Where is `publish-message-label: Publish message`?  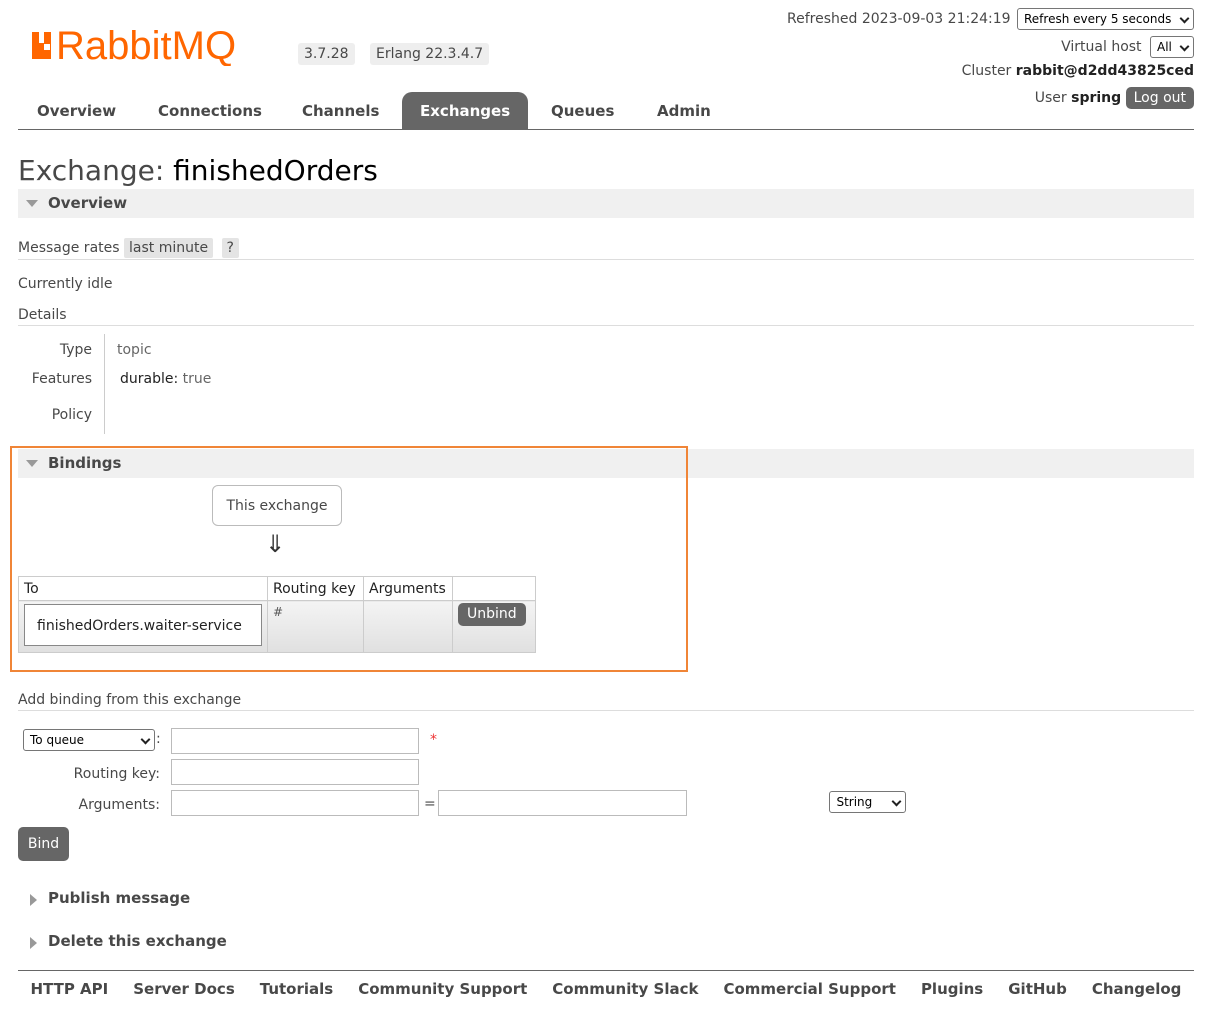 publish-message-label: Publish message is located at coordinates (119, 898).